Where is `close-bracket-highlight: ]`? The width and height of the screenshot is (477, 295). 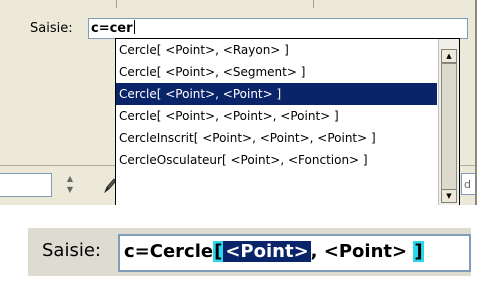 close-bracket-highlight: ] is located at coordinates (418, 251).